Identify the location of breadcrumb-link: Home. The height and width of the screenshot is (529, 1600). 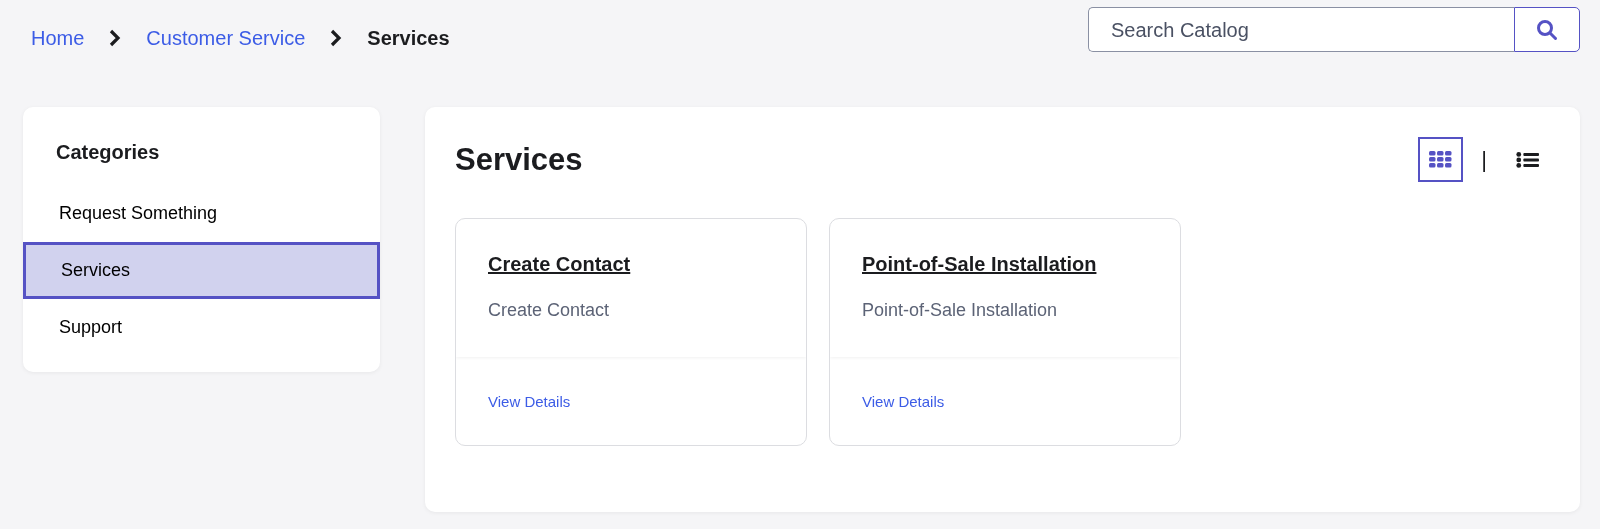
(58, 38).